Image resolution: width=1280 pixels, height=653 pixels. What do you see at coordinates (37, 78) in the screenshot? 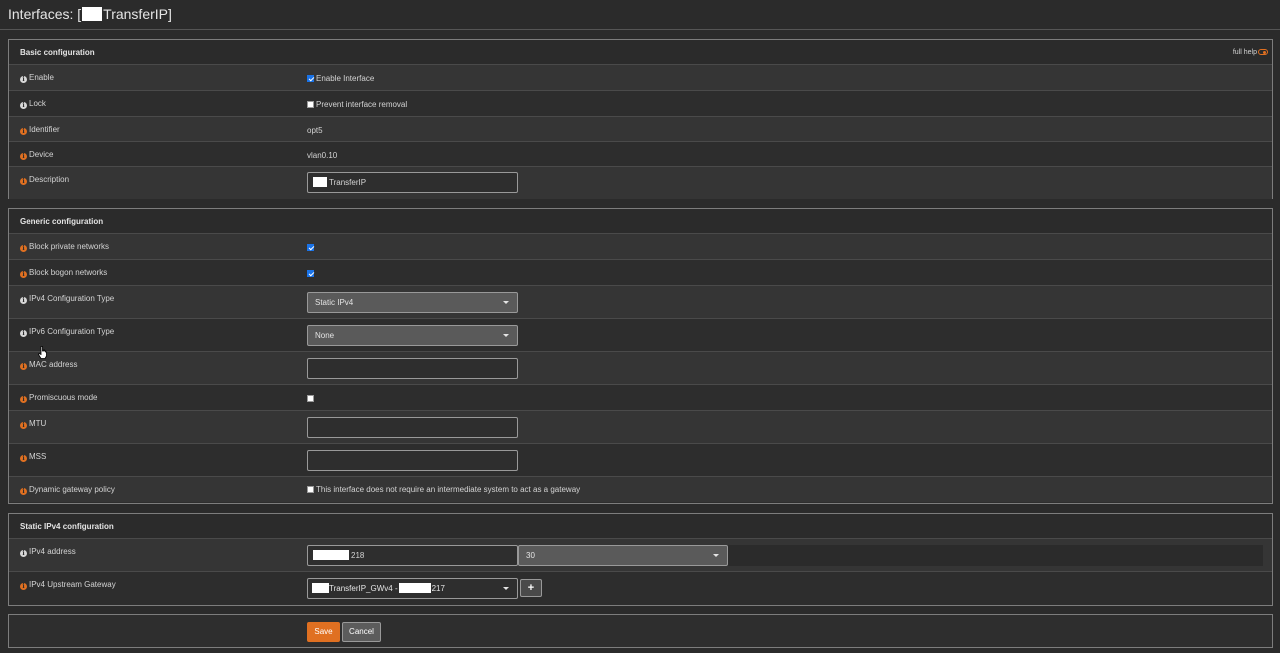
I see `row-label: i Enable` at bounding box center [37, 78].